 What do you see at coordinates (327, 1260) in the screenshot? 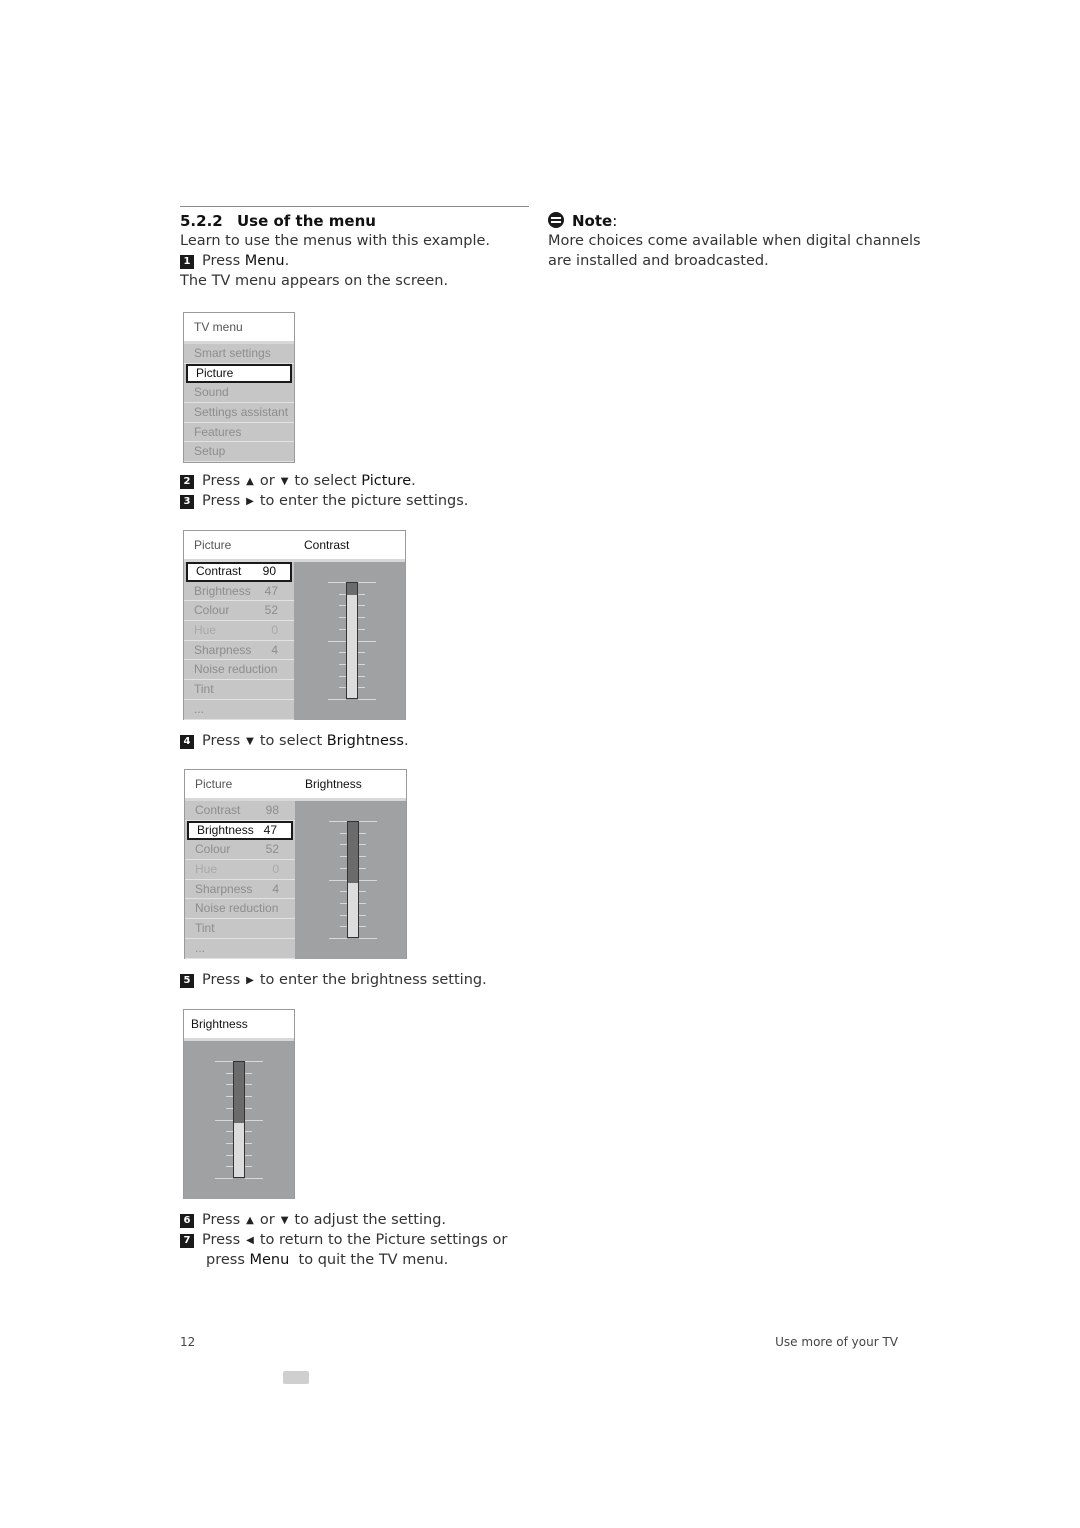
I see `step-7-continued: press Menu to quit the TV menu.` at bounding box center [327, 1260].